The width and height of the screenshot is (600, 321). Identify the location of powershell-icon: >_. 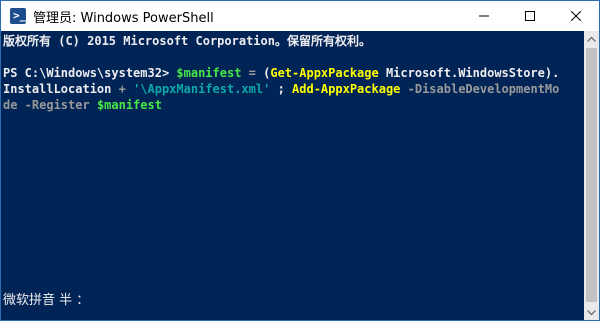
(18, 16).